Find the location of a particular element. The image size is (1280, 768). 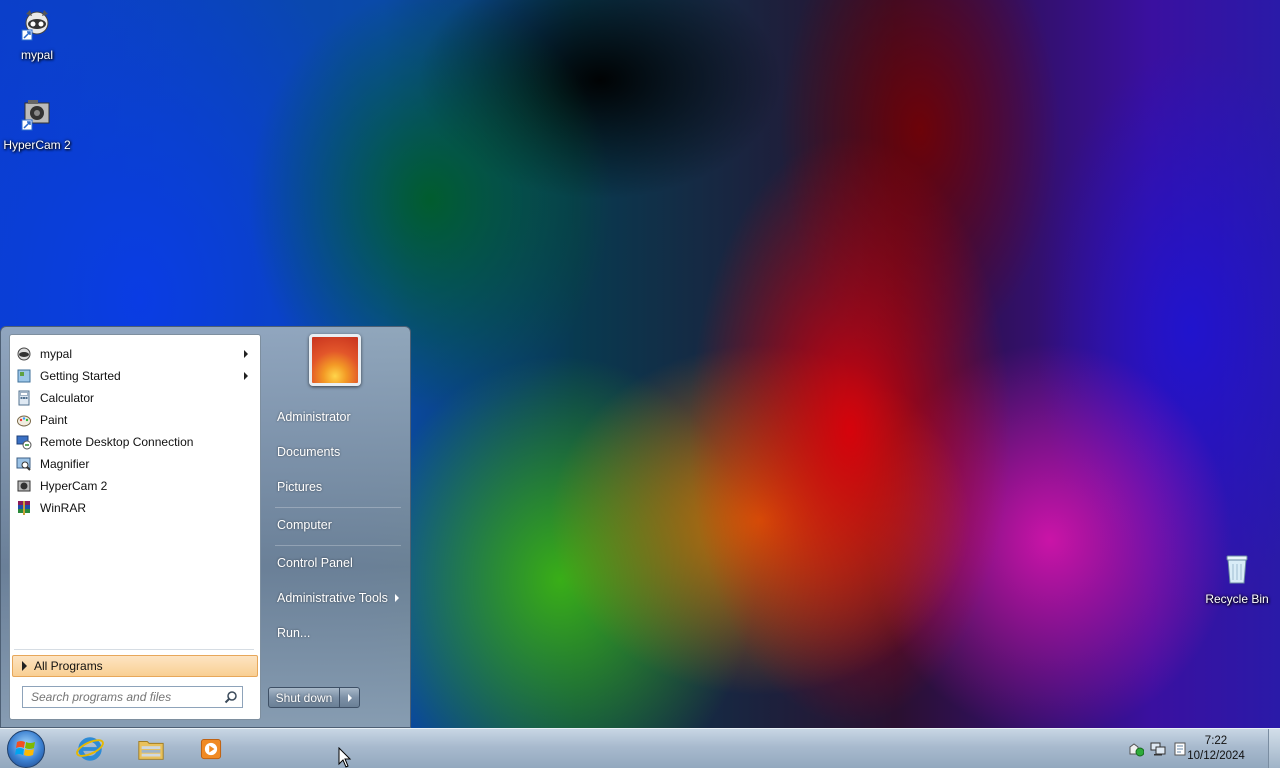

program-label: WinRAR is located at coordinates (63, 508).